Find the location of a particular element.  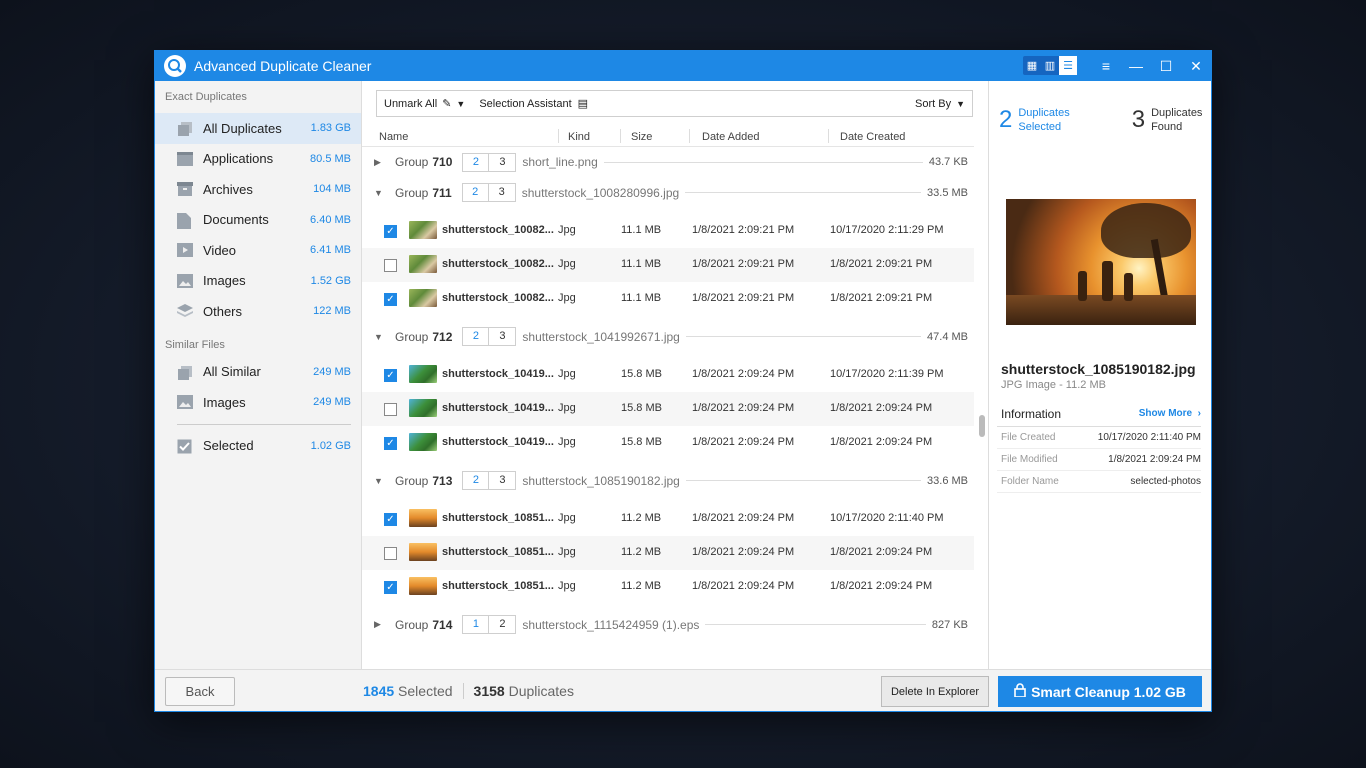

sort-by-dropdown: Sort By ▼ is located at coordinates (940, 103).